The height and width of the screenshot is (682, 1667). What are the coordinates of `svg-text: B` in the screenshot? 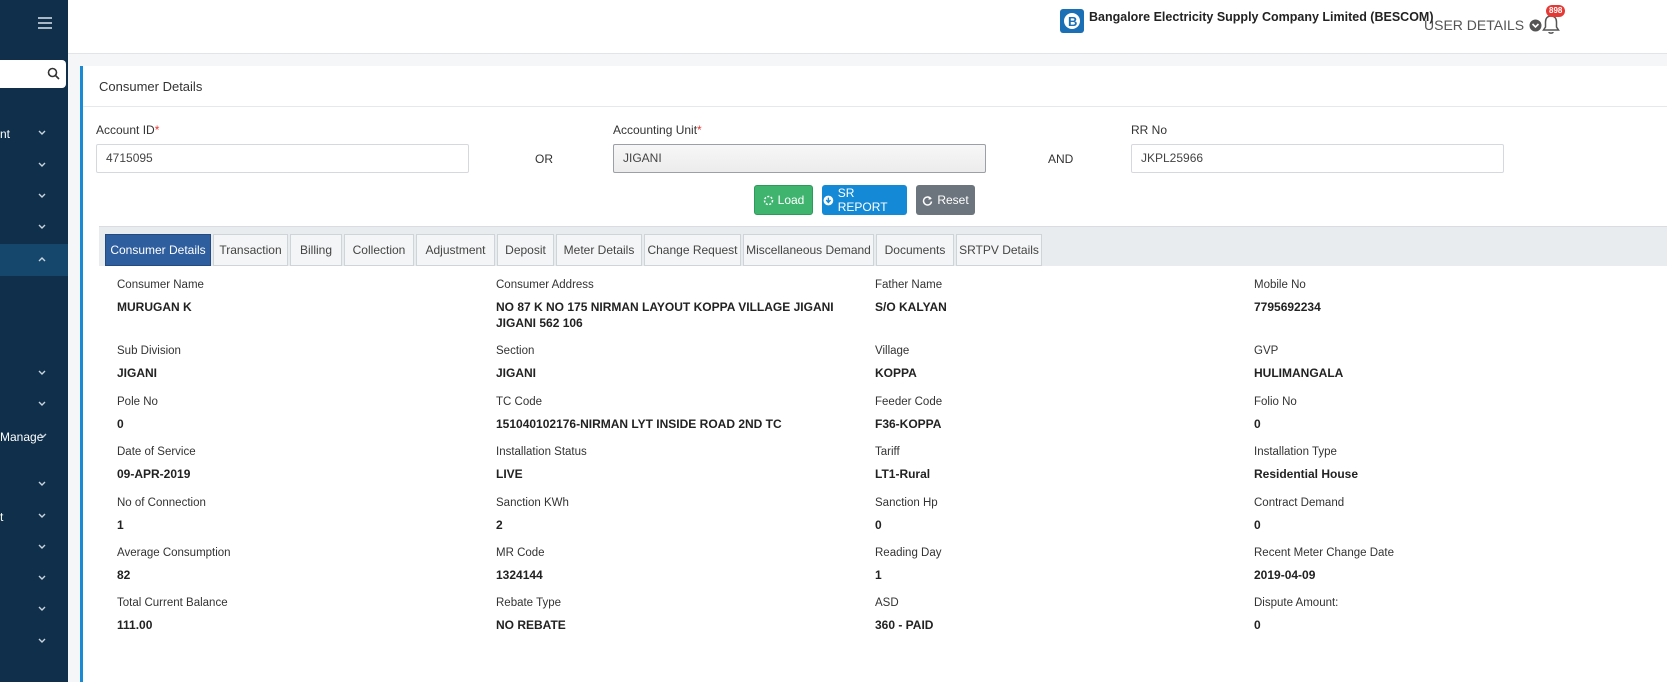 It's located at (1072, 21).